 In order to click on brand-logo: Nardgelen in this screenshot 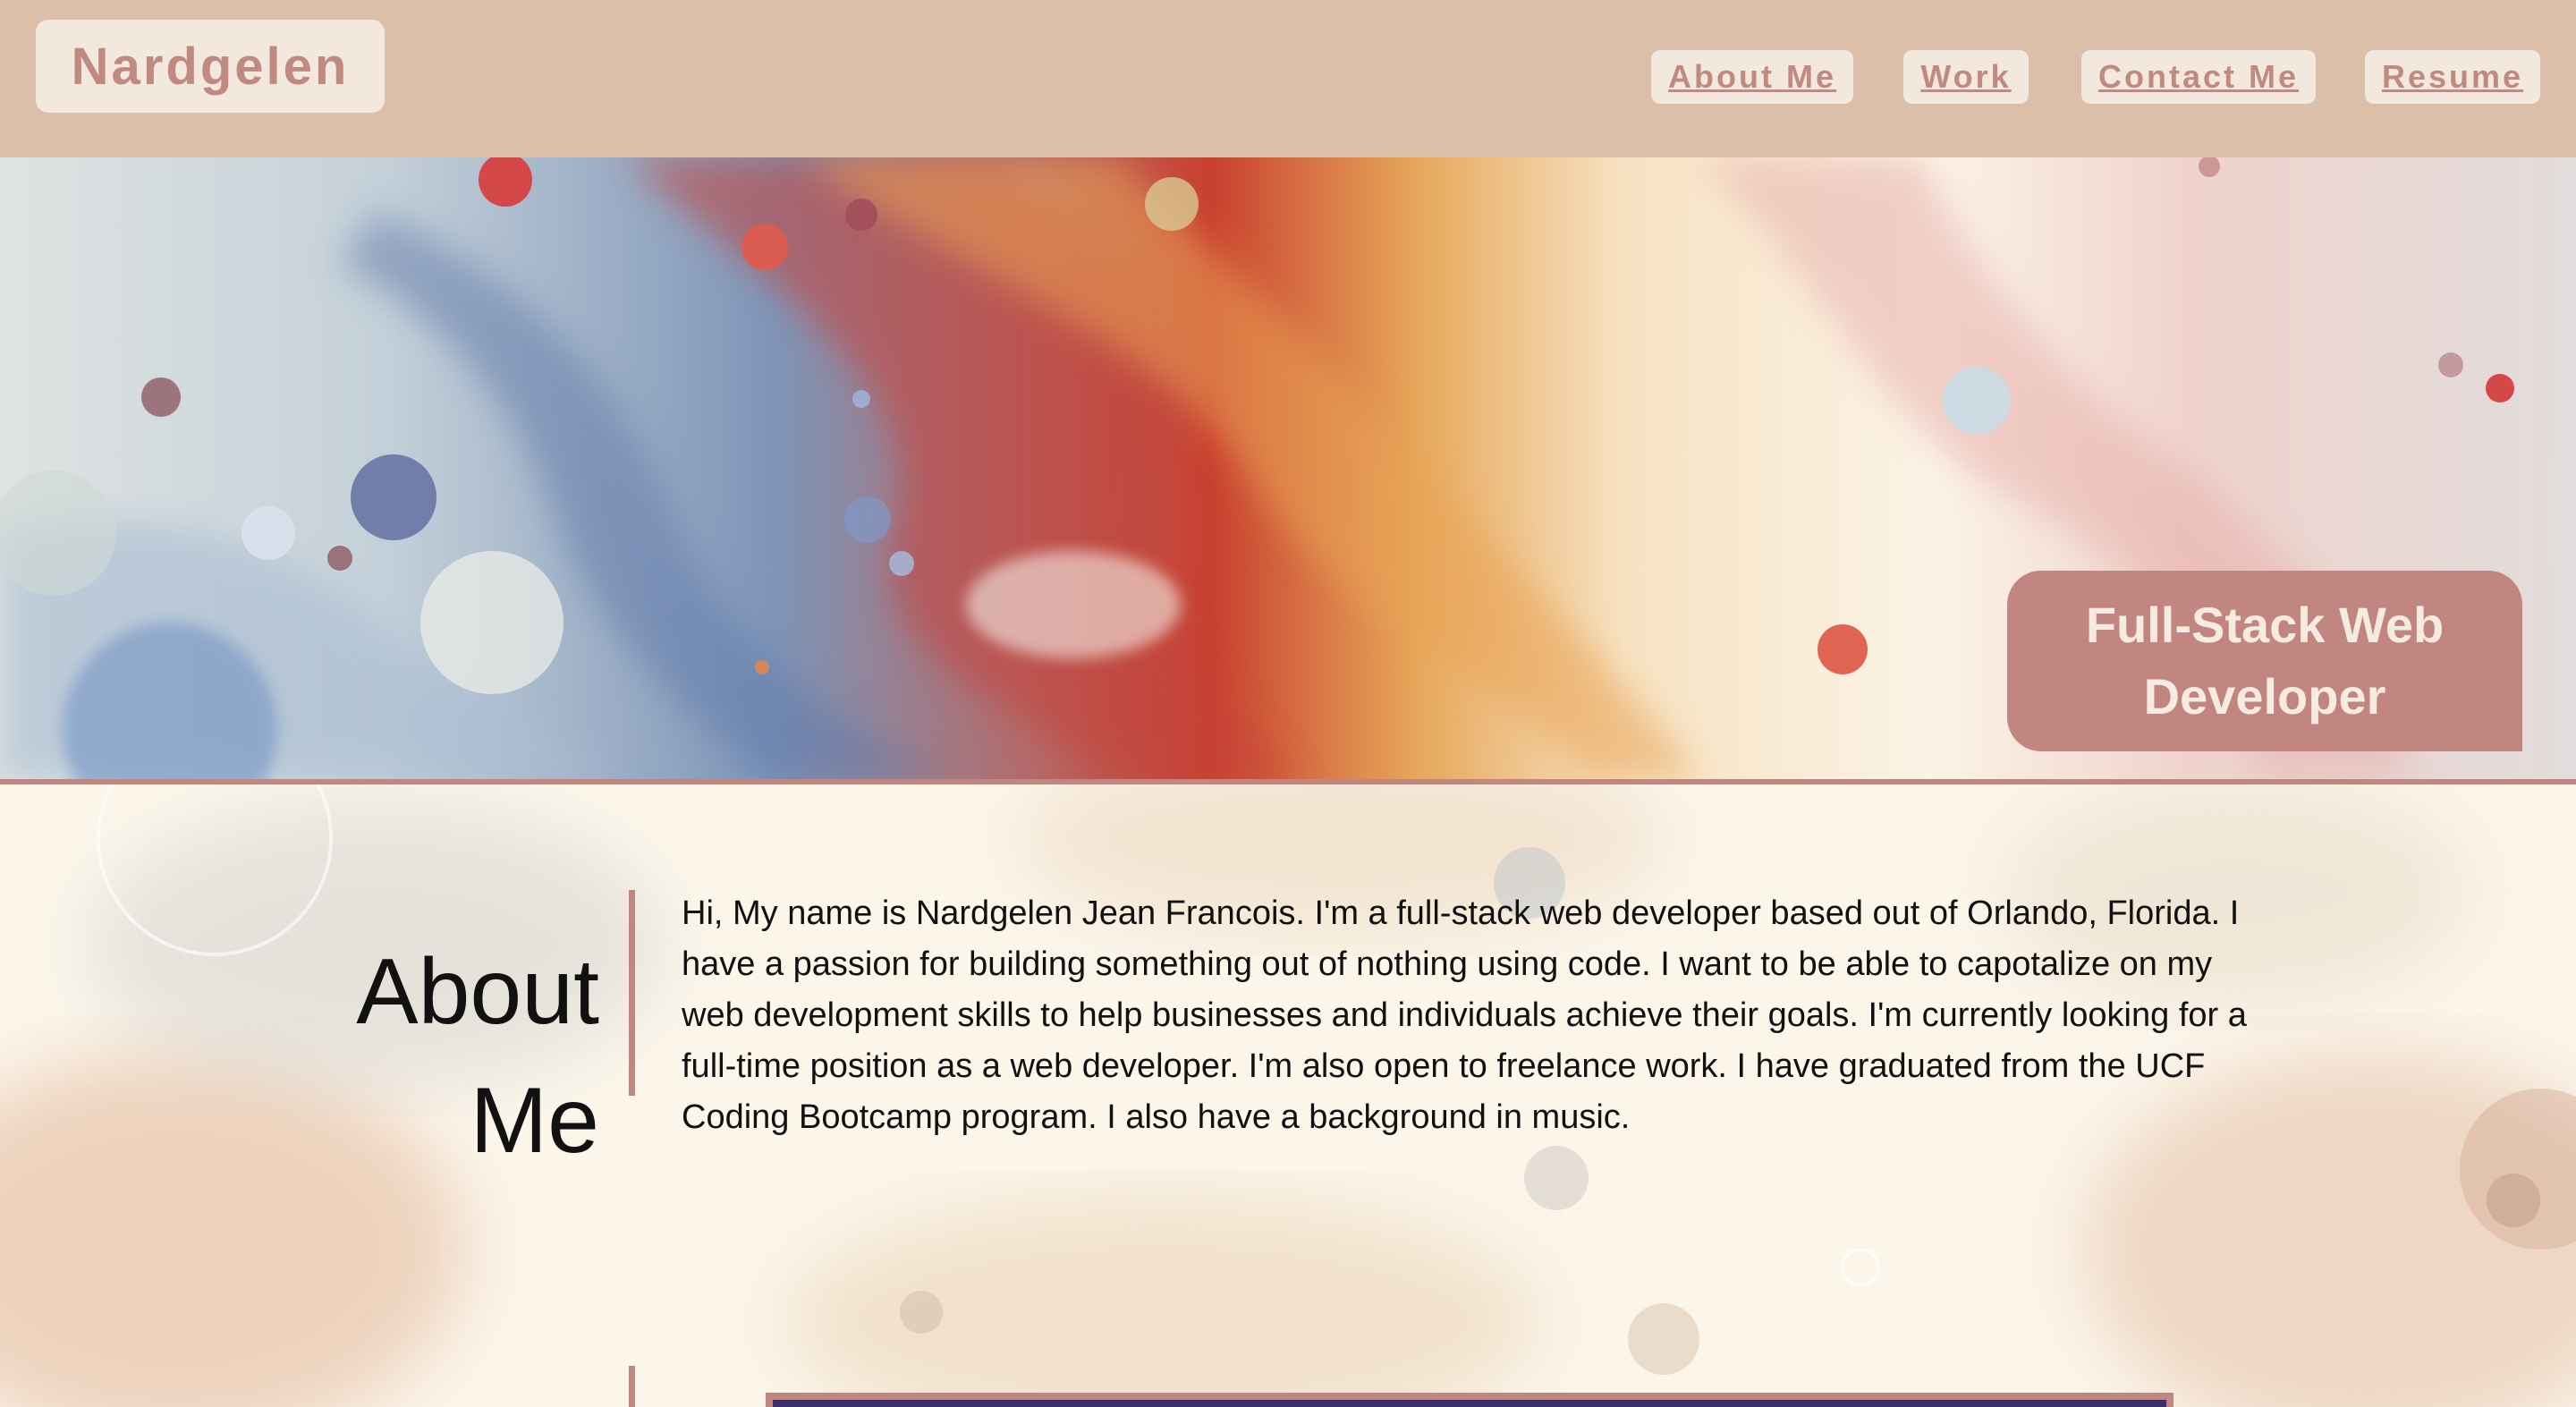, I will do `click(210, 66)`.